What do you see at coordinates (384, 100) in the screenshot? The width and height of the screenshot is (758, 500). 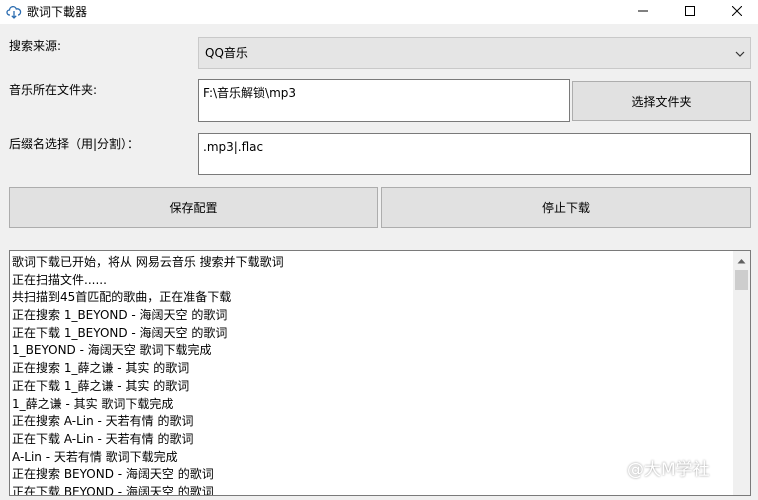 I see `music-folder-input: F:\音乐解锁\mp3` at bounding box center [384, 100].